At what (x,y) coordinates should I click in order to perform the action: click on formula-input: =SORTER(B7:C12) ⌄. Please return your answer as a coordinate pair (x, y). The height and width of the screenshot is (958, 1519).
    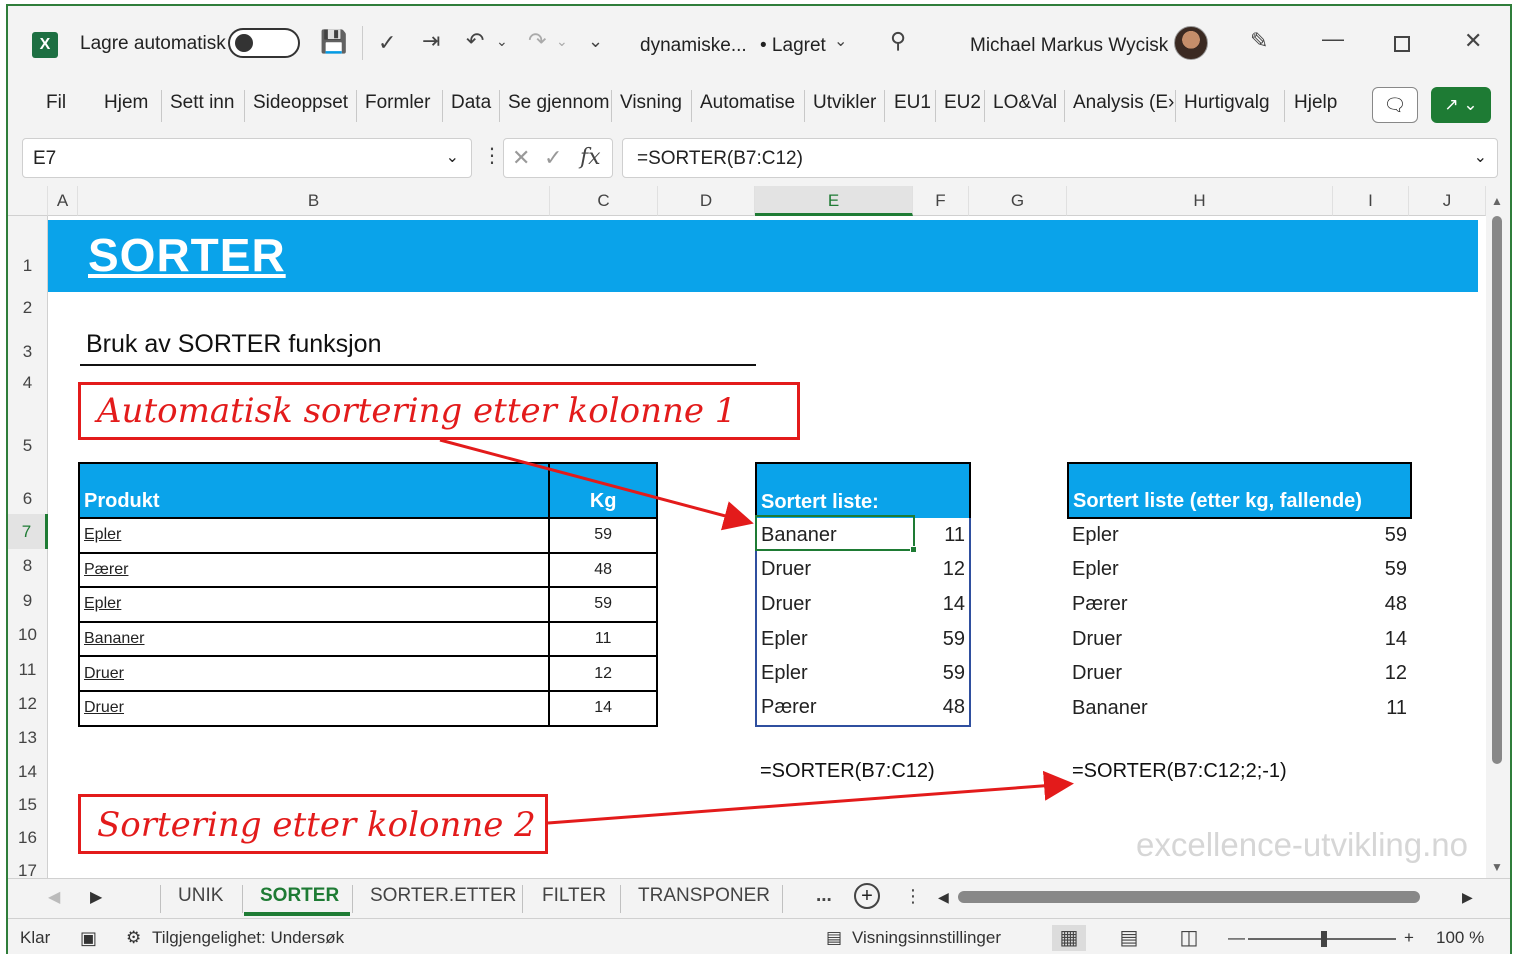
    Looking at the image, I should click on (1060, 158).